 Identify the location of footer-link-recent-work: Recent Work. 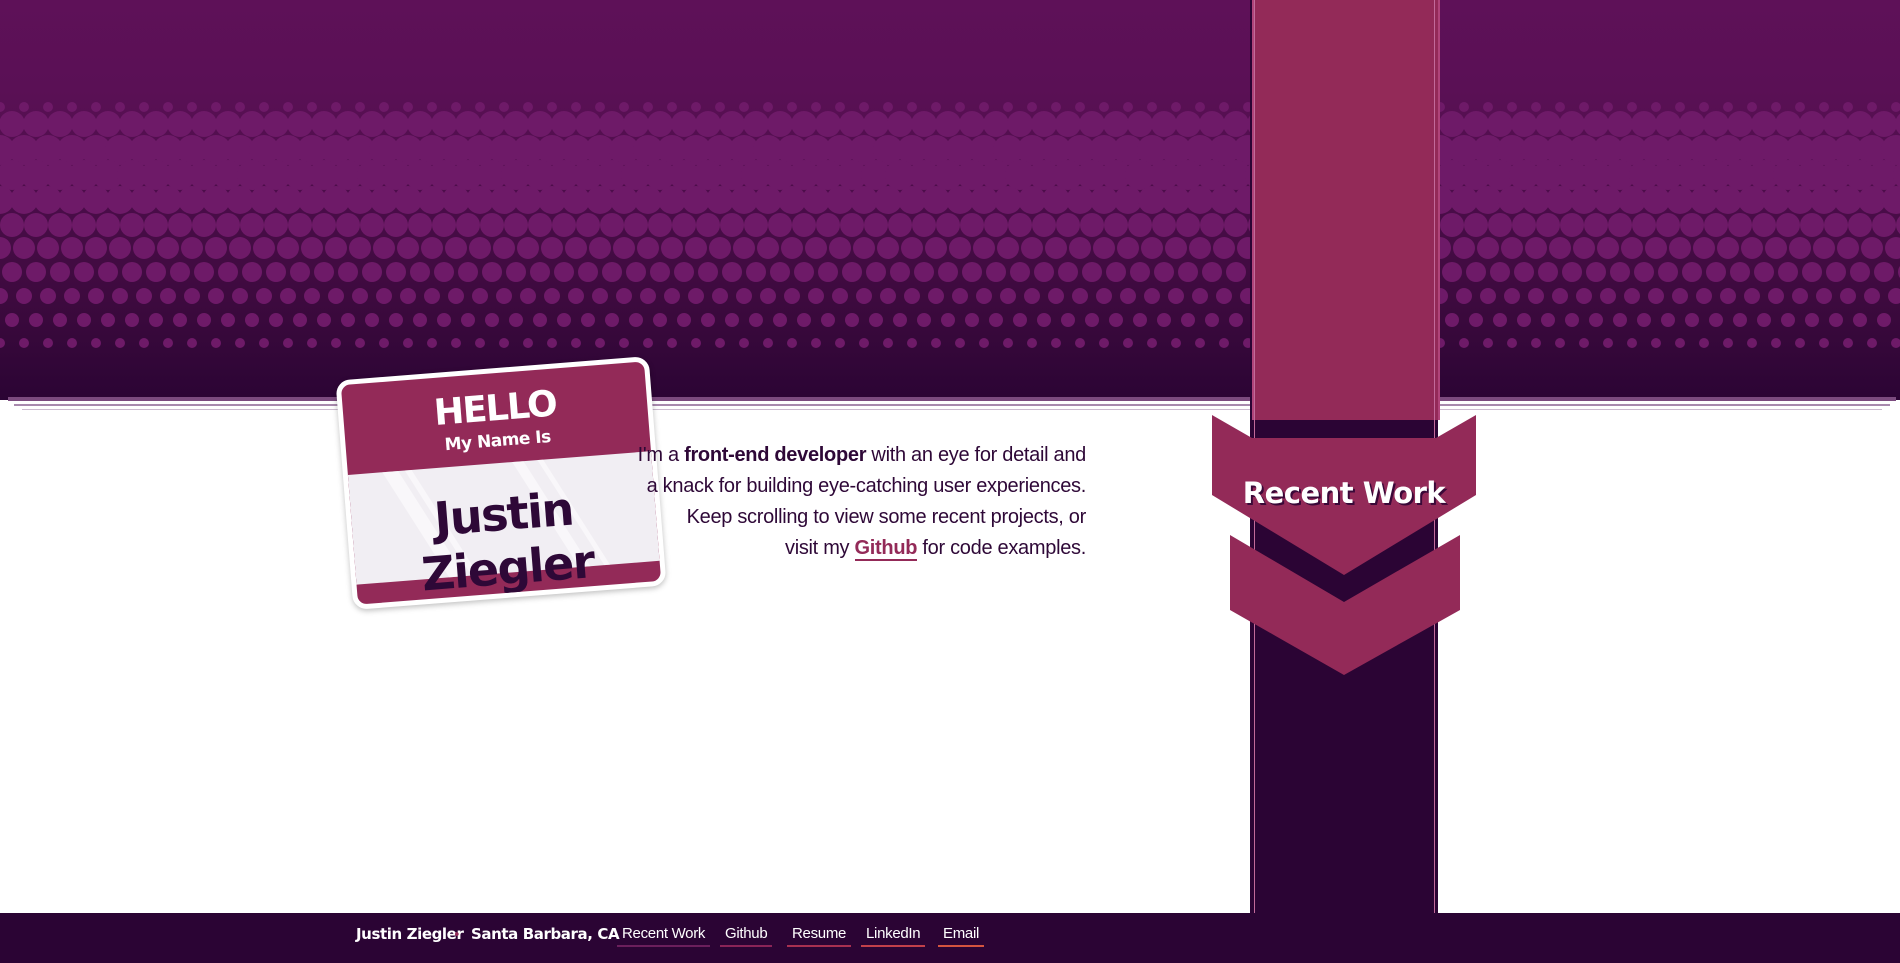
(664, 936).